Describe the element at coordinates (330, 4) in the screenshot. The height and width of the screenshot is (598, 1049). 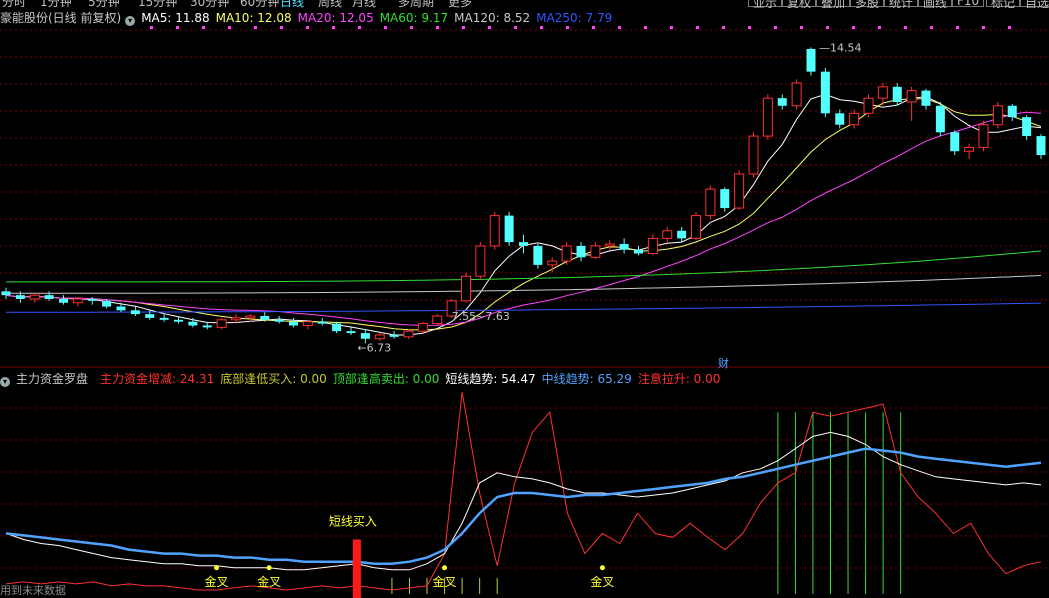
I see `period-tab: 周线` at that location.